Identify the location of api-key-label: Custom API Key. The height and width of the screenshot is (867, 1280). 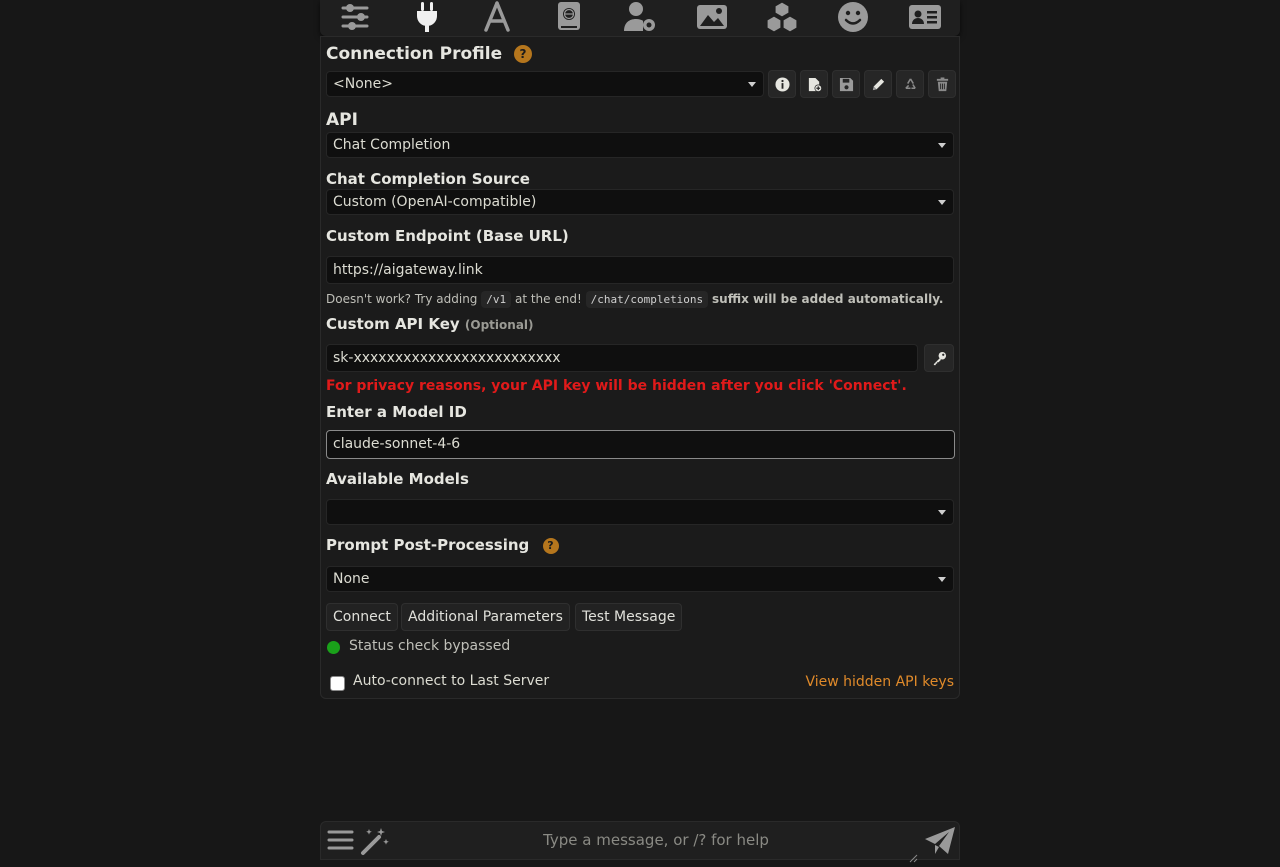
(393, 324).